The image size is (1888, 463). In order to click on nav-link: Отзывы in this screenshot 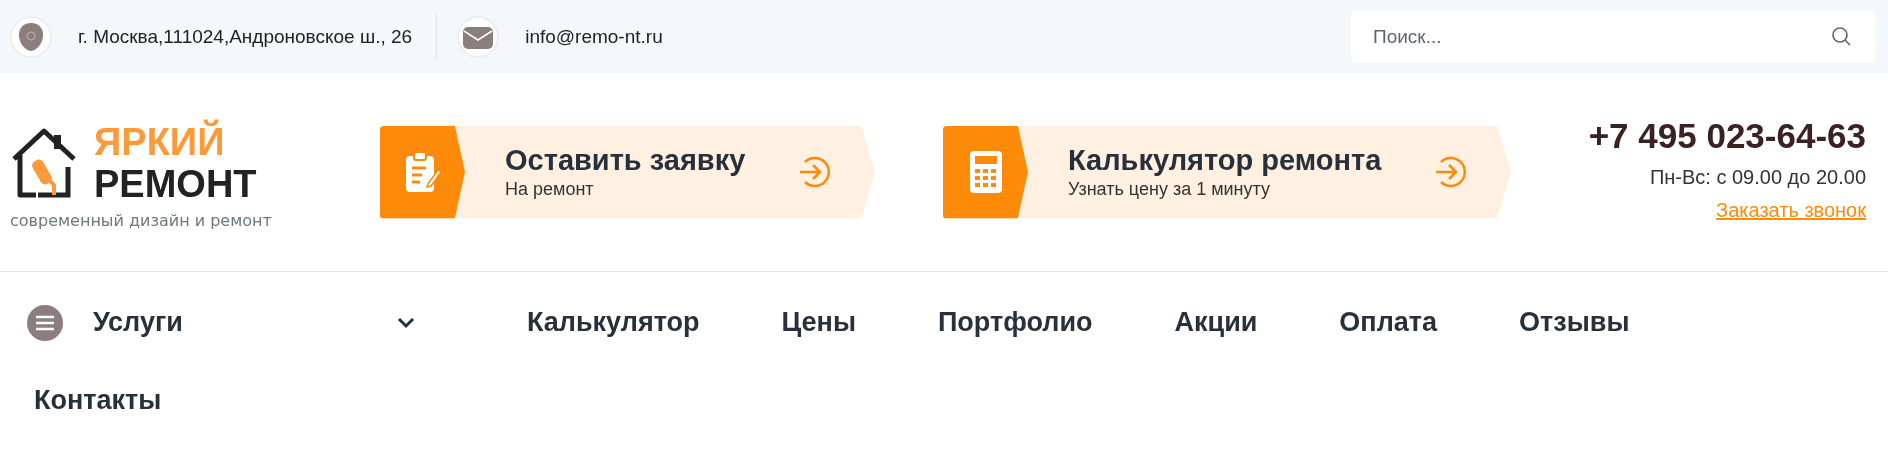, I will do `click(1574, 322)`.